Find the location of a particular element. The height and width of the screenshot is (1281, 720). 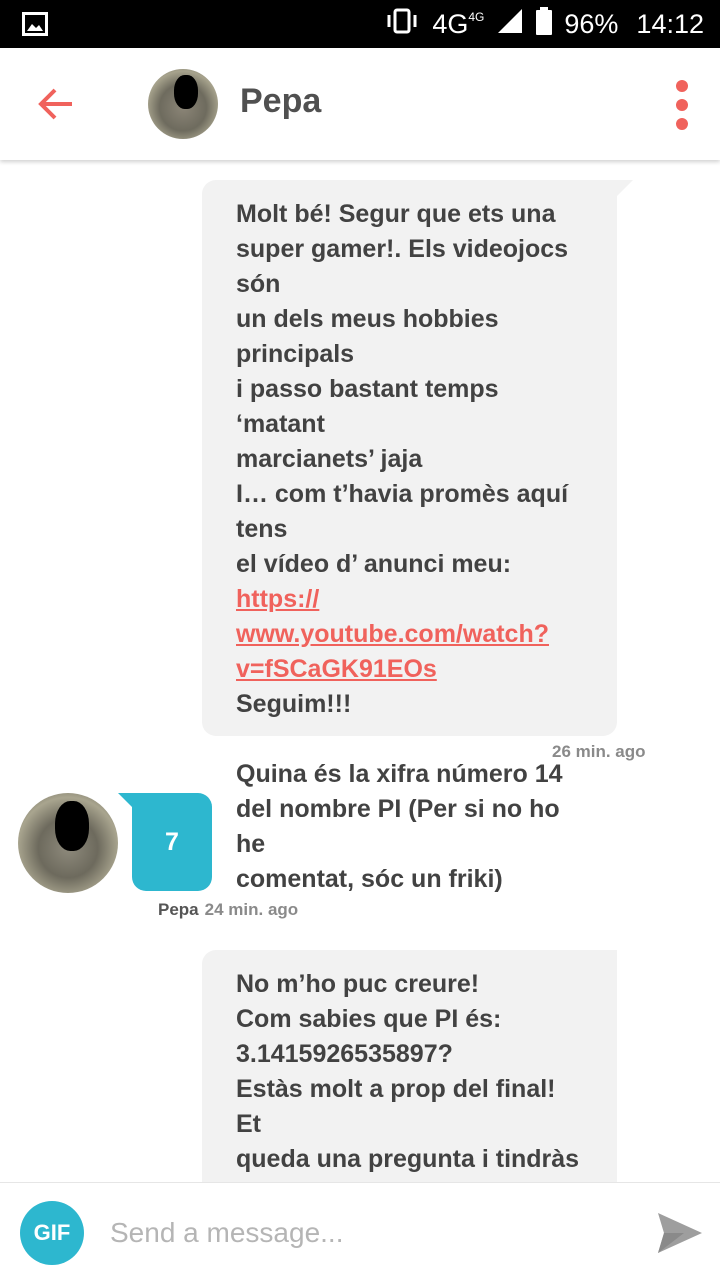

message-composer: GIF is located at coordinates (360, 1231).